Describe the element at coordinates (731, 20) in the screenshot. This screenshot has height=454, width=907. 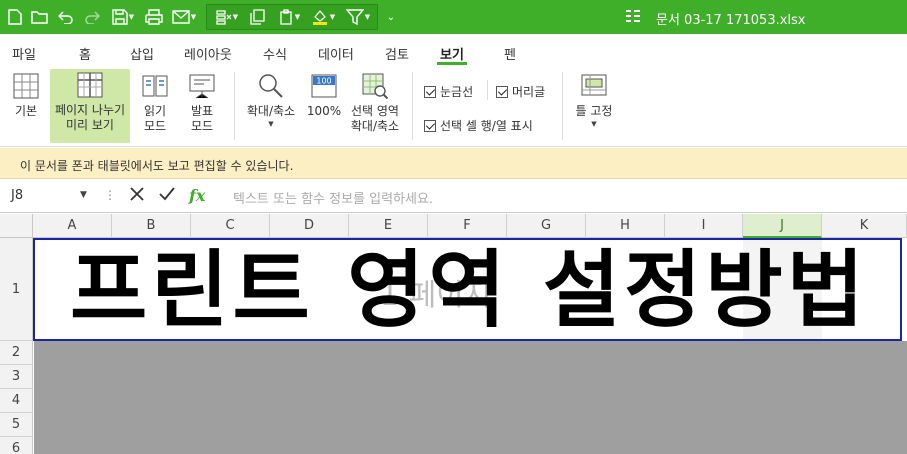
I see `document-title: 문서 03-17 171053.xlsx` at that location.